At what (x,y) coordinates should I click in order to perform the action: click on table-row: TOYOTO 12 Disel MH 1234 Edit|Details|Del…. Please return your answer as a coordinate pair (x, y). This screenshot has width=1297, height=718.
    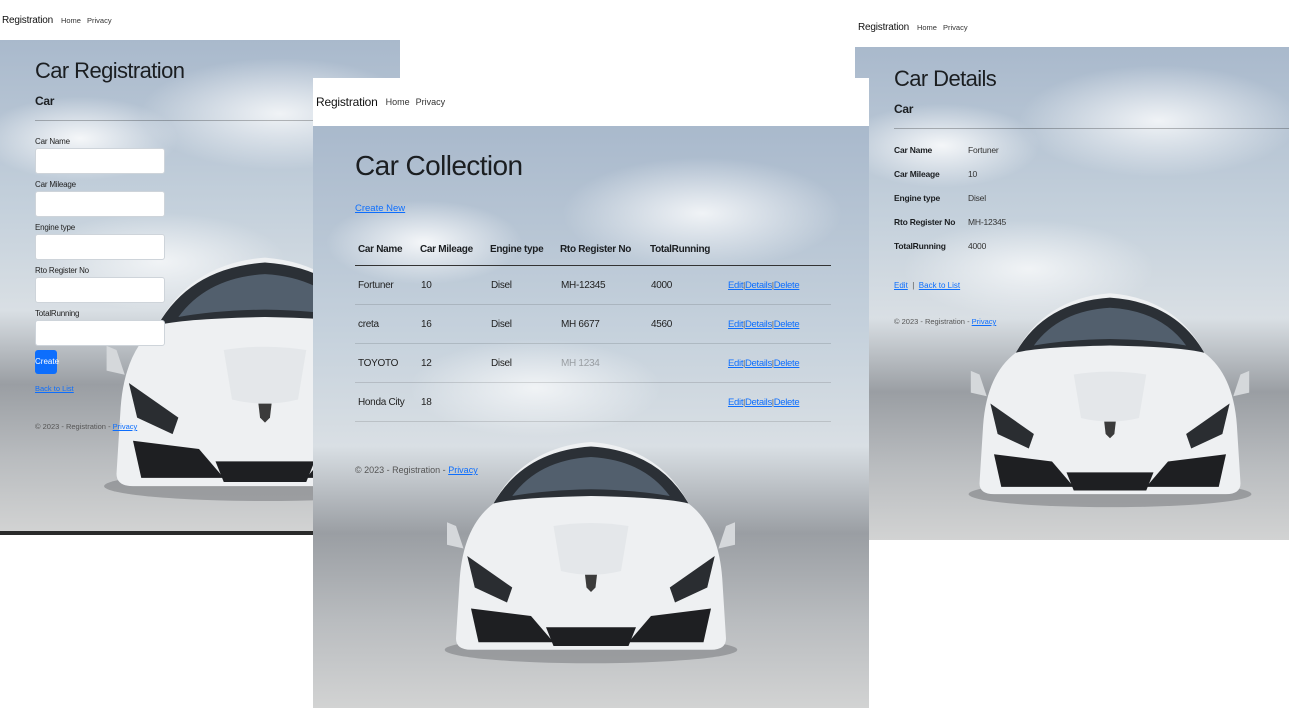
    Looking at the image, I should click on (593, 363).